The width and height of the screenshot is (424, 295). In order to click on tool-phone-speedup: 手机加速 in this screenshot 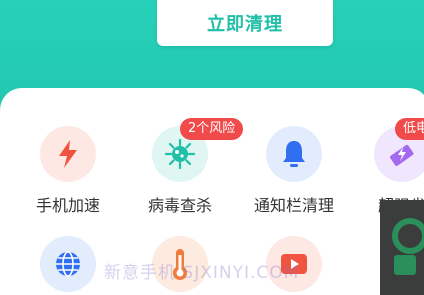, I will do `click(68, 171)`.